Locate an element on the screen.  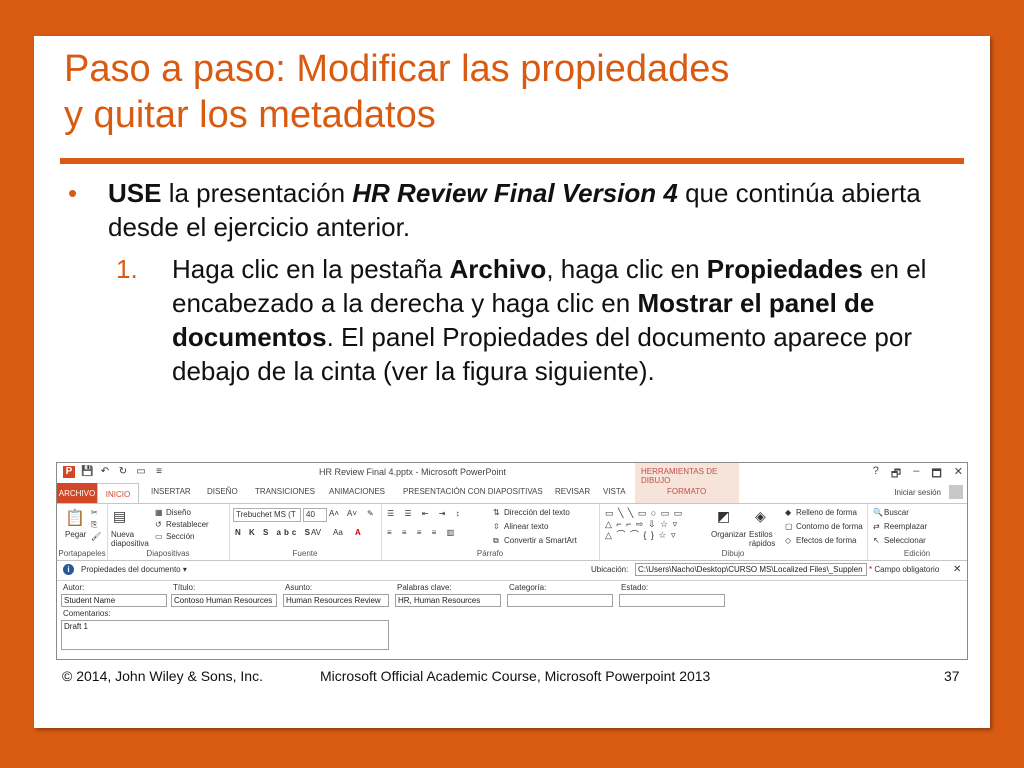
tab-archivo: ARCHIVO is located at coordinates (77, 493).